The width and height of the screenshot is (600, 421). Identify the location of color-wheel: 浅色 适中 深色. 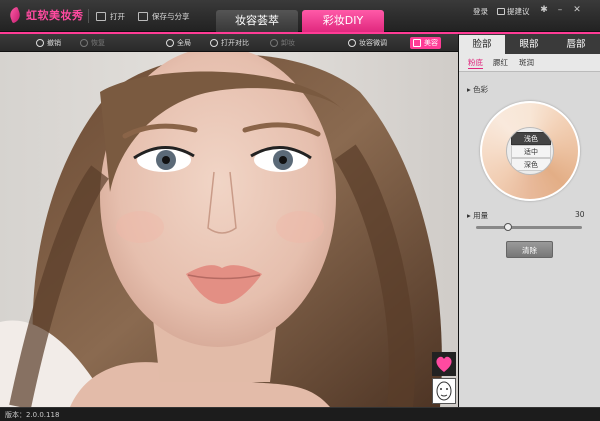
(530, 151).